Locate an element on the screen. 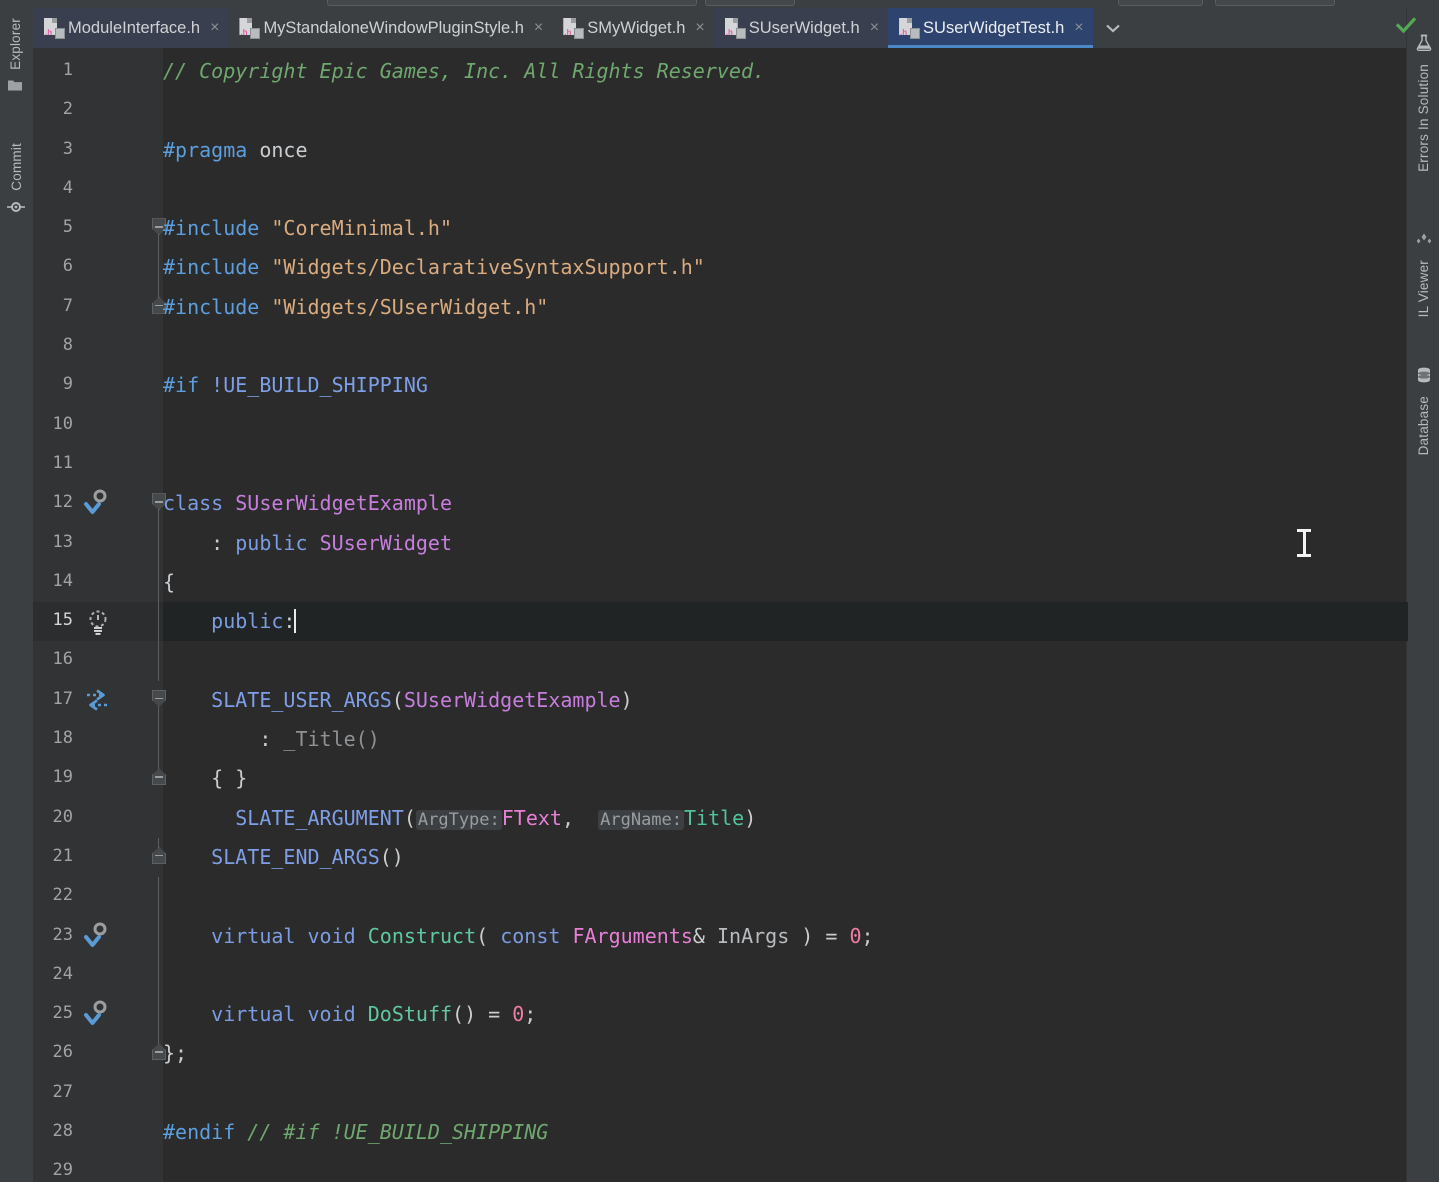 The width and height of the screenshot is (1439, 1182). token-string: "CoreMinimal.h" is located at coordinates (361, 228).